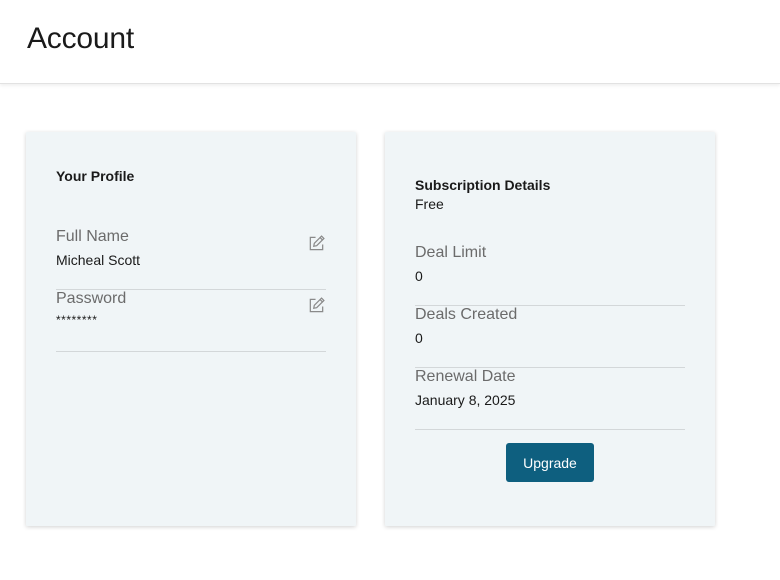 The height and width of the screenshot is (580, 780). I want to click on profile-card-title: Your Profile, so click(95, 176).